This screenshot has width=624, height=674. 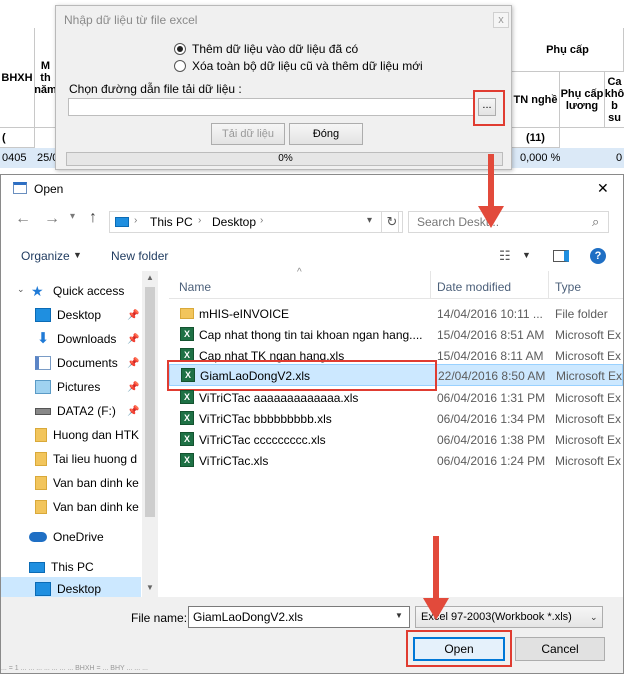 What do you see at coordinates (491, 461) in the screenshot?
I see `file-date: 06/04/2016 1:24 PM` at bounding box center [491, 461].